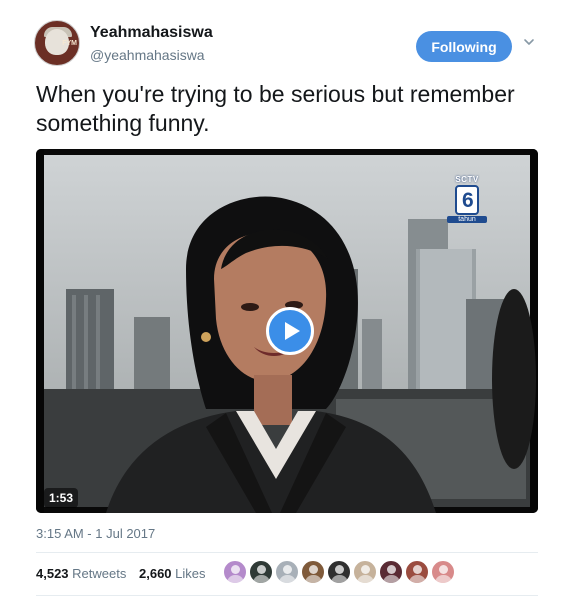 The height and width of the screenshot is (601, 573). What do you see at coordinates (529, 42) in the screenshot?
I see `chevron-down-icon` at bounding box center [529, 42].